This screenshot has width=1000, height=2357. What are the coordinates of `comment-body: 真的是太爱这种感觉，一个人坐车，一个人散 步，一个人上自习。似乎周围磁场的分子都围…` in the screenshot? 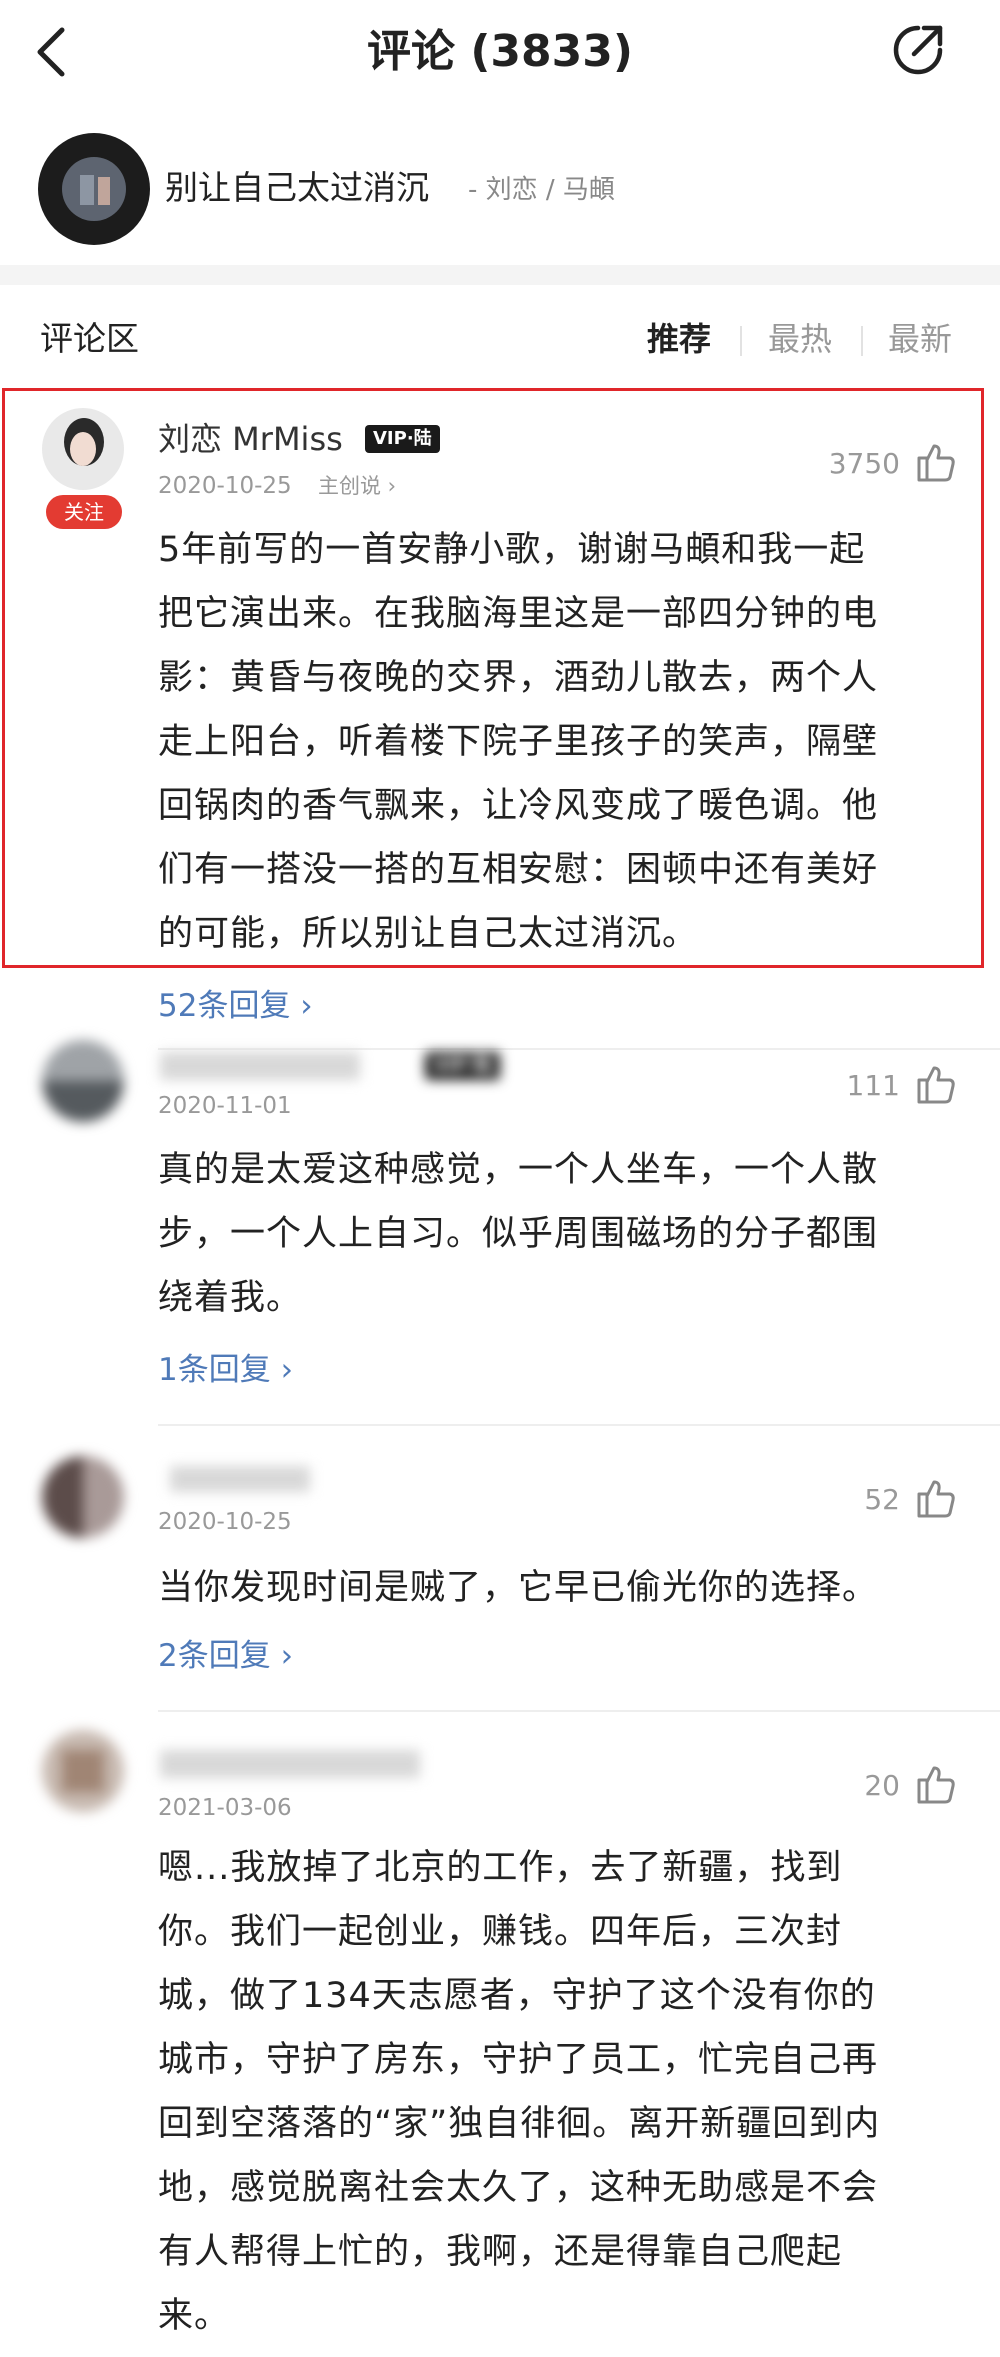 It's located at (518, 1234).